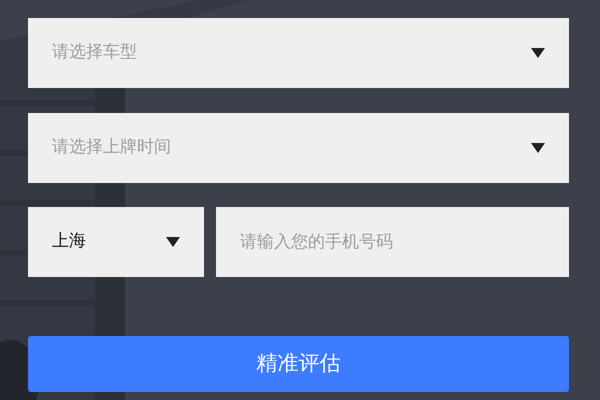  What do you see at coordinates (298, 364) in the screenshot?
I see `evaluate-button: 精准评估` at bounding box center [298, 364].